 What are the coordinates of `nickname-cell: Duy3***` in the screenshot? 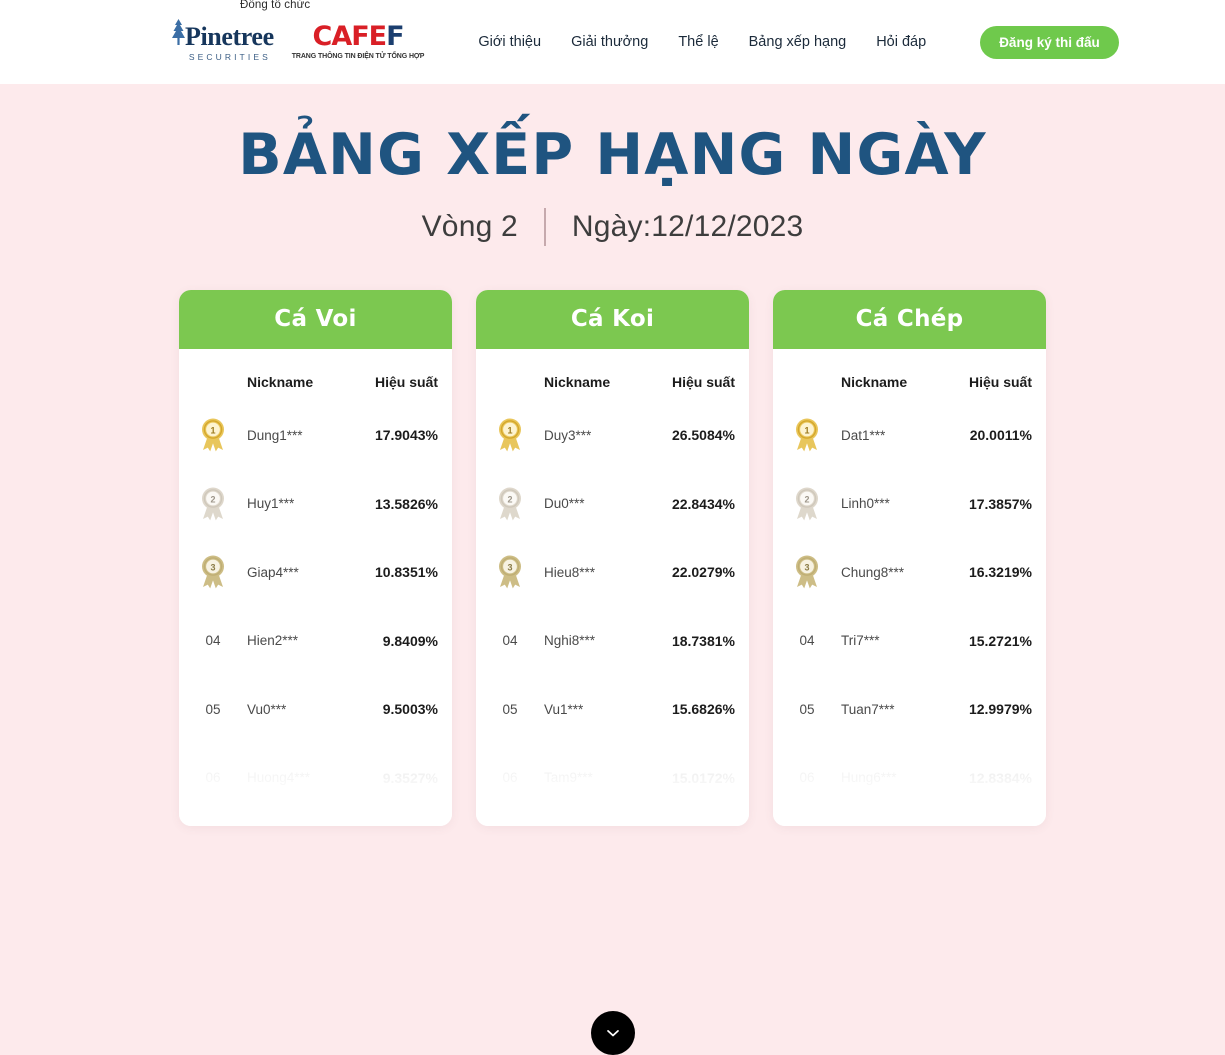 It's located at (568, 435).